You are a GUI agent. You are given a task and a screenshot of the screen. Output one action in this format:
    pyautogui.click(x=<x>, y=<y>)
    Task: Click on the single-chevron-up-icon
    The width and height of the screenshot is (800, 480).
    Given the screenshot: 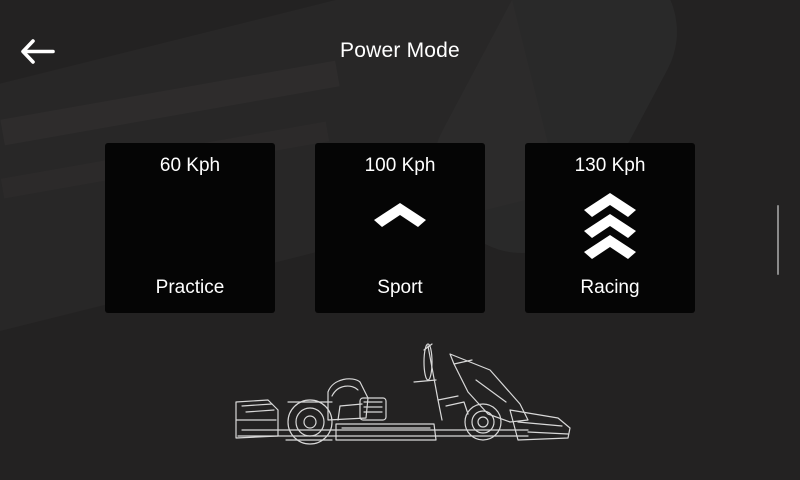 What is the action you would take?
    pyautogui.click(x=400, y=215)
    